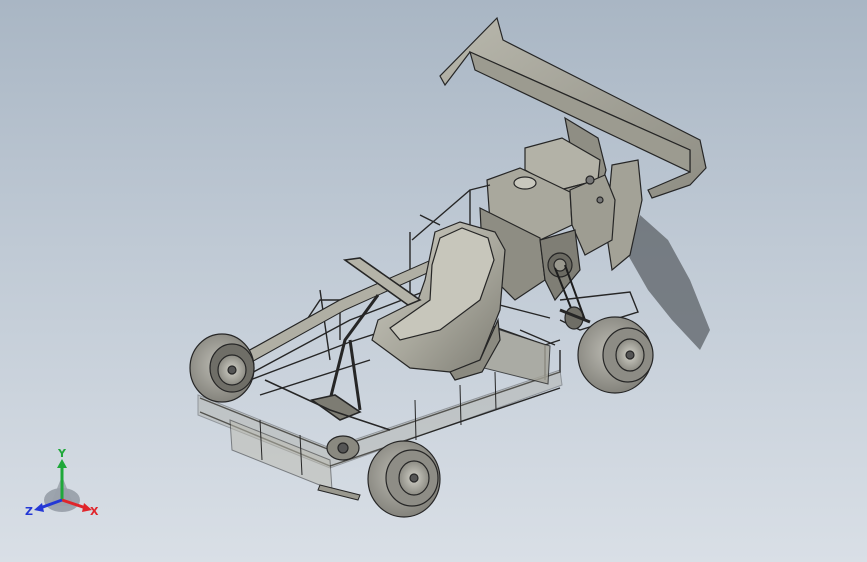  What do you see at coordinates (29, 511) in the screenshot?
I see `triad-z-label: Z` at bounding box center [29, 511].